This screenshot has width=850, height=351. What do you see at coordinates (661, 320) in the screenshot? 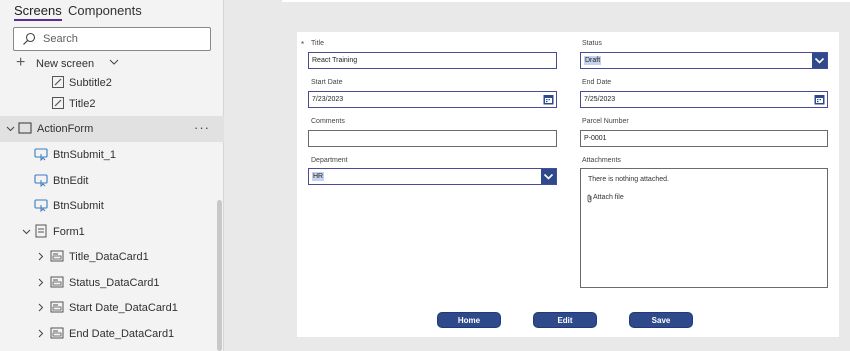
I see `save-button: Save` at bounding box center [661, 320].